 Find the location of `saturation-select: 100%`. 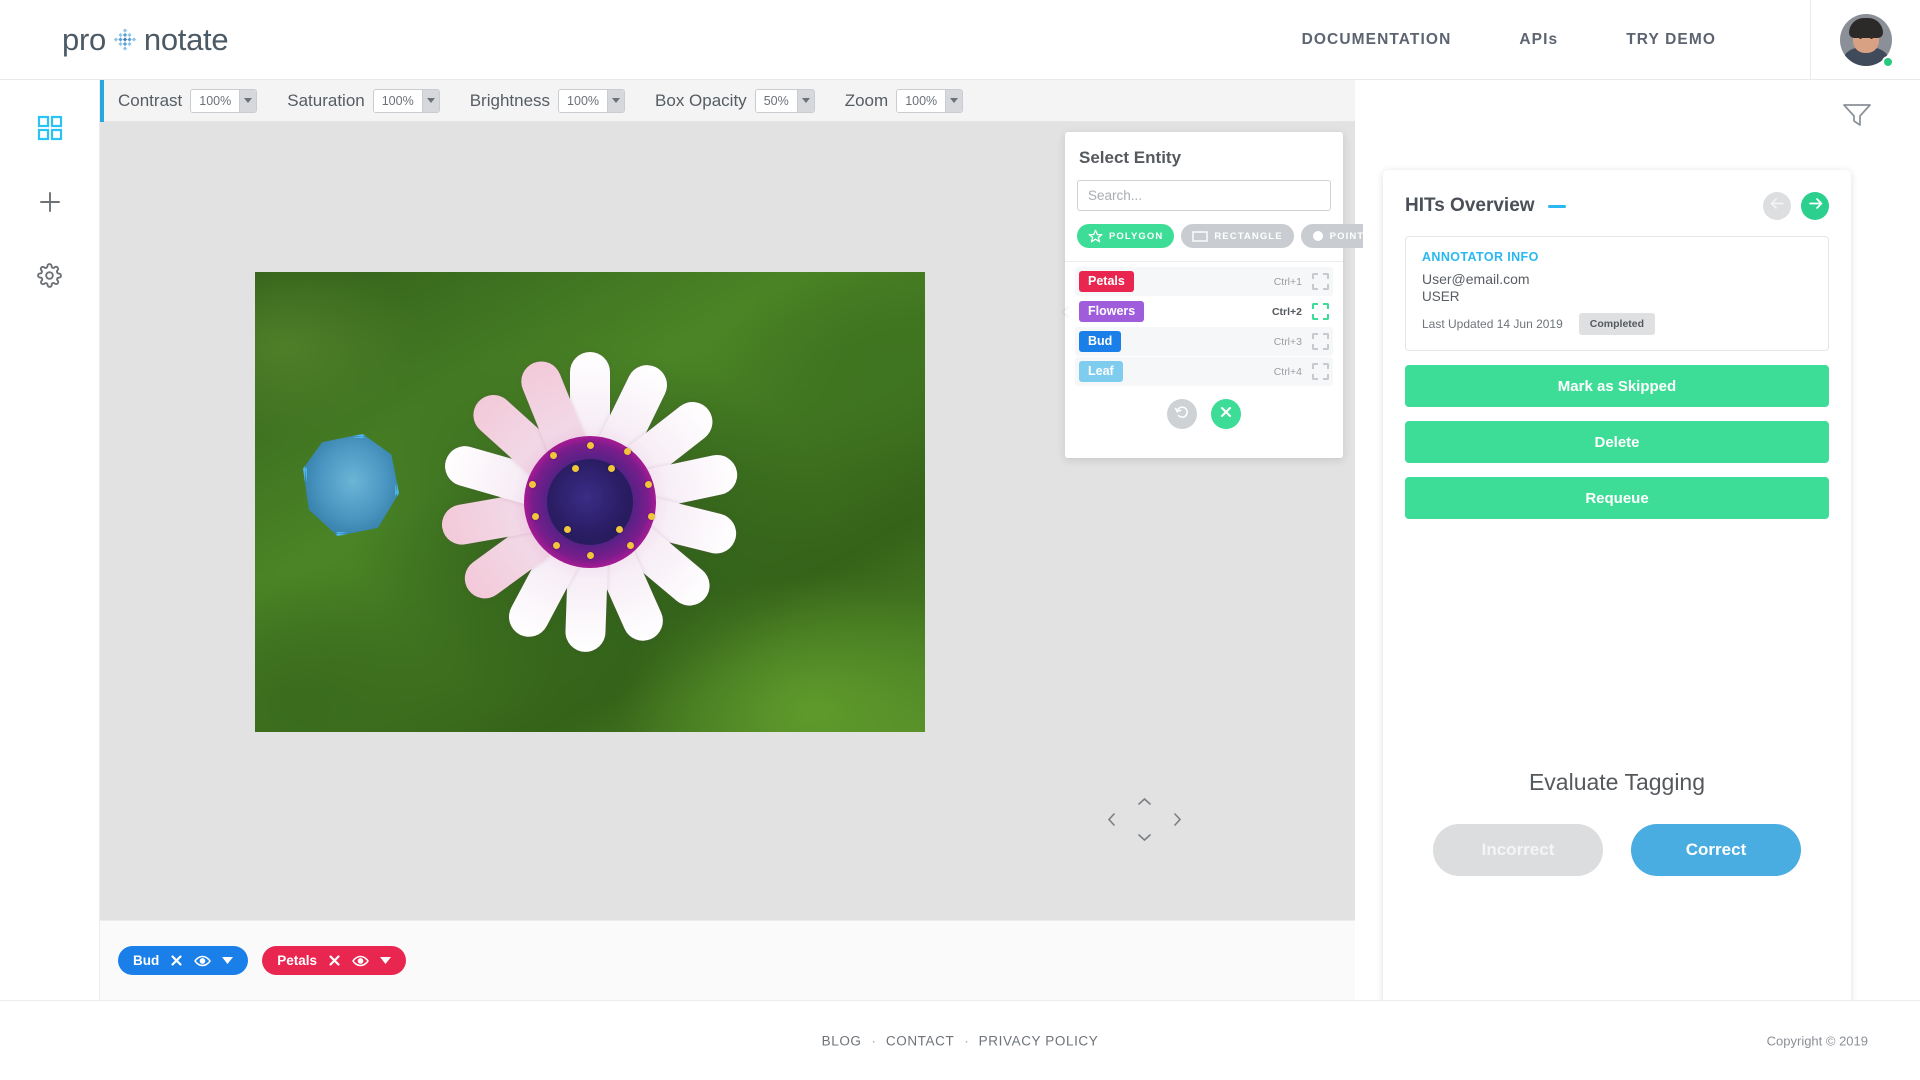

saturation-select: 100% is located at coordinates (406, 100).